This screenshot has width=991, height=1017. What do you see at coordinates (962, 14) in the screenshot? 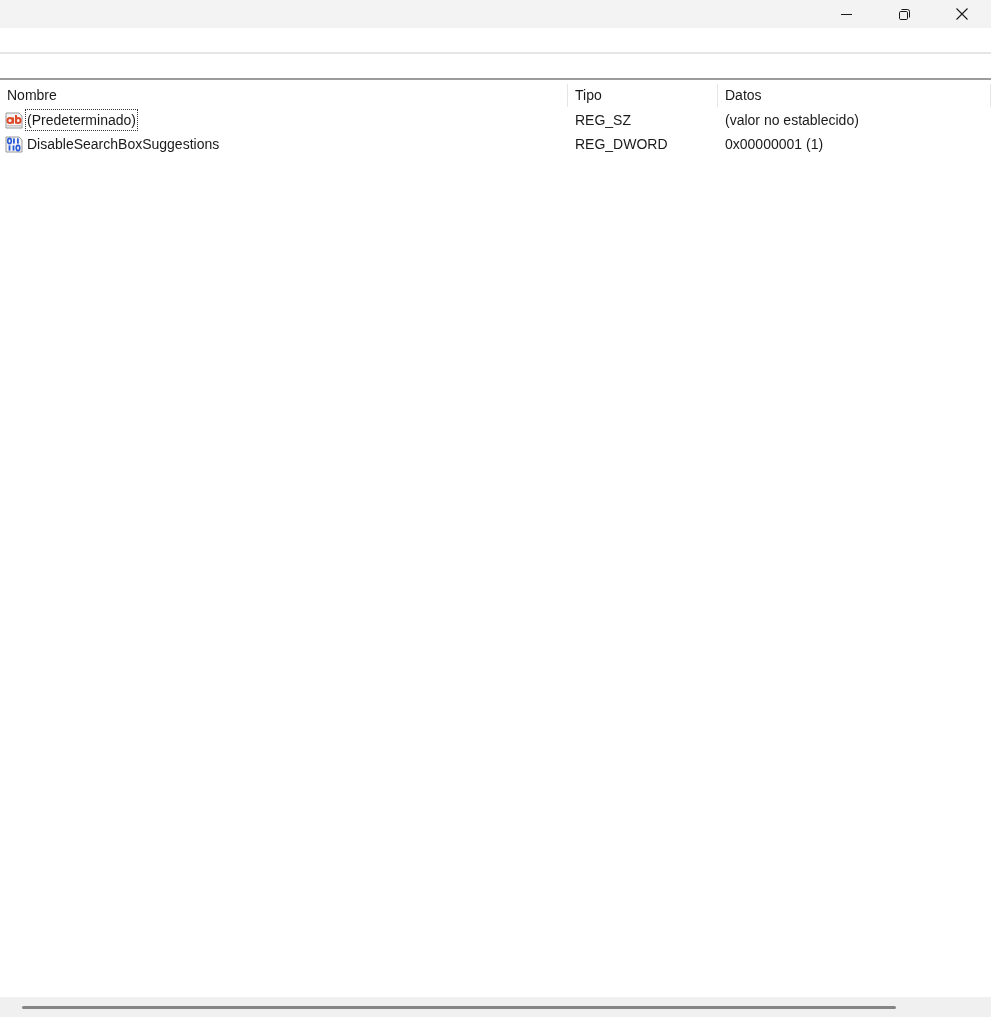
I see `close-icon` at bounding box center [962, 14].